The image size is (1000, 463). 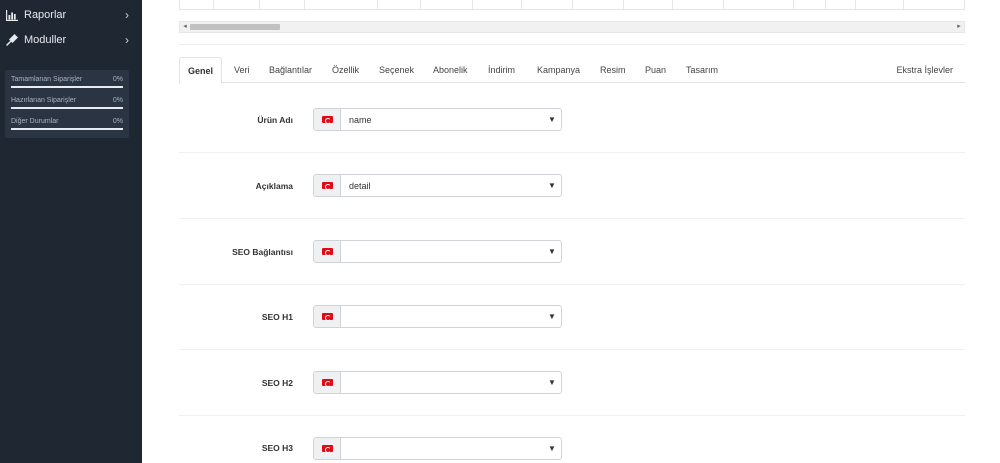 I want to click on stat-other-status: Diğer Durumlar 0%, so click(x=67, y=126).